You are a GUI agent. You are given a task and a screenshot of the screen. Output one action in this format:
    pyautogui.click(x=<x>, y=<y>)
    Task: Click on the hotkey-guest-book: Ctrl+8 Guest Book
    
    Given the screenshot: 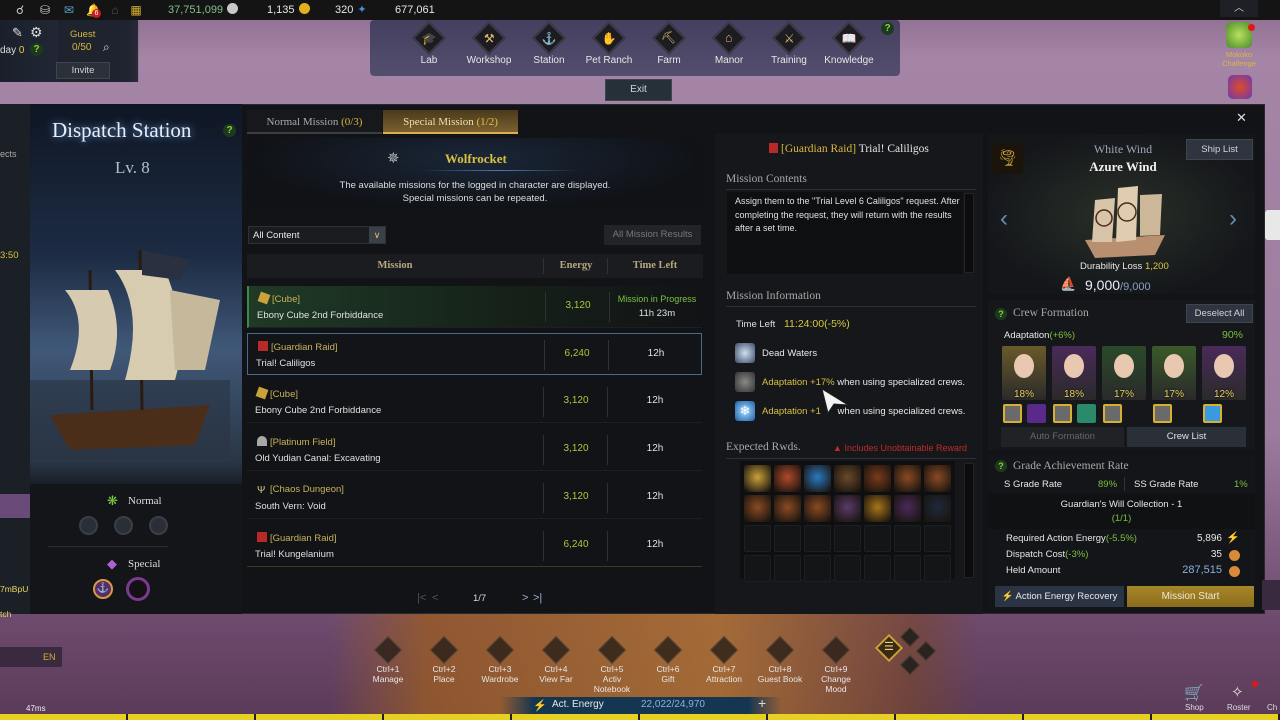 What is the action you would take?
    pyautogui.click(x=780, y=659)
    